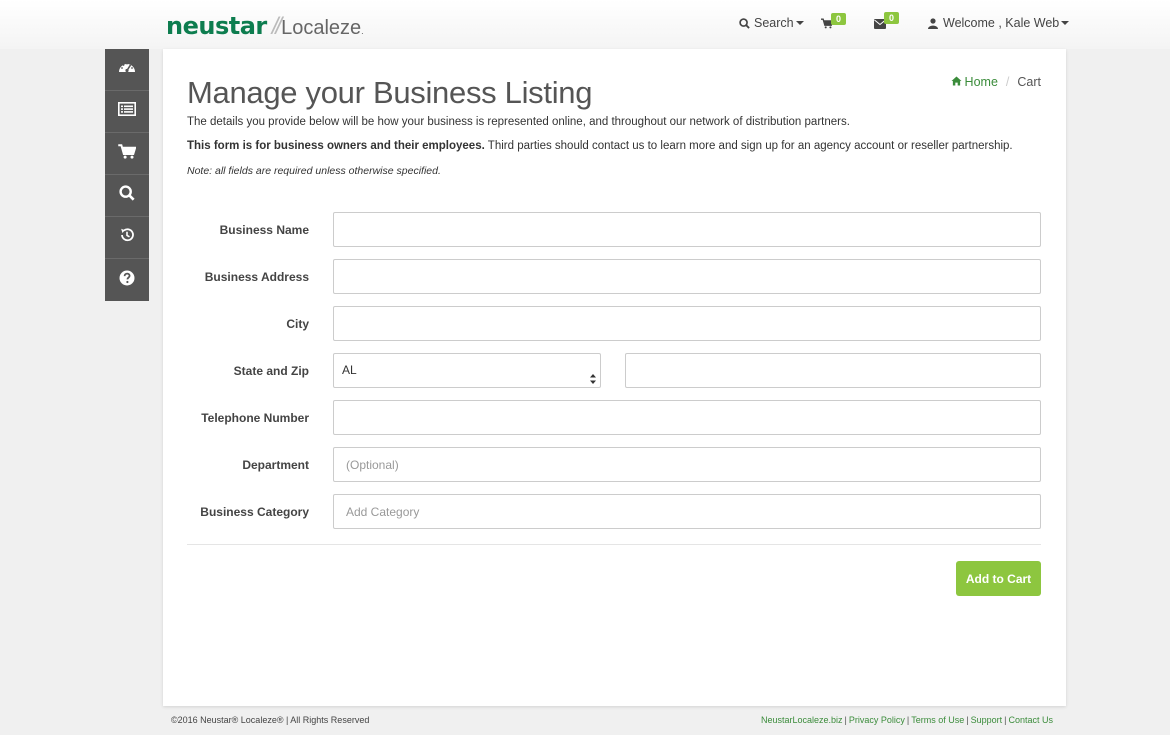 Image resolution: width=1170 pixels, height=735 pixels. What do you see at coordinates (614, 544) in the screenshot?
I see `form-divider` at bounding box center [614, 544].